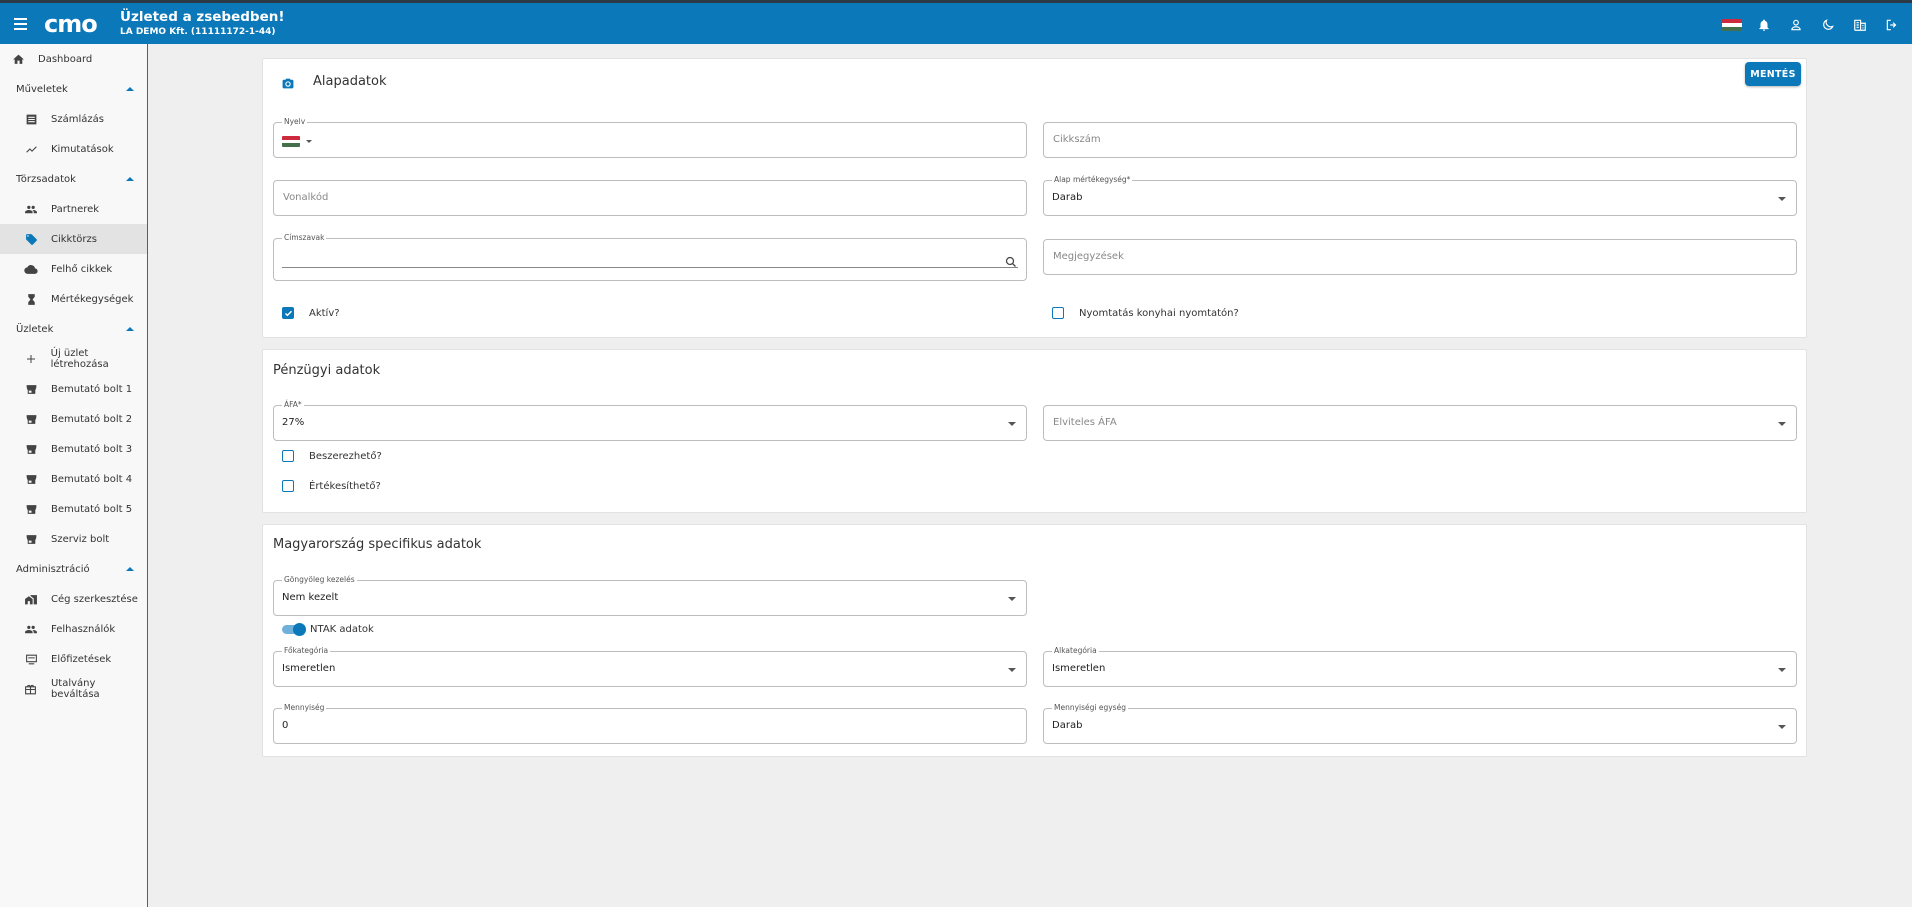 This screenshot has height=907, width=1912. Describe the element at coordinates (650, 257) in the screenshot. I see `keywords-input: Címszavak` at that location.